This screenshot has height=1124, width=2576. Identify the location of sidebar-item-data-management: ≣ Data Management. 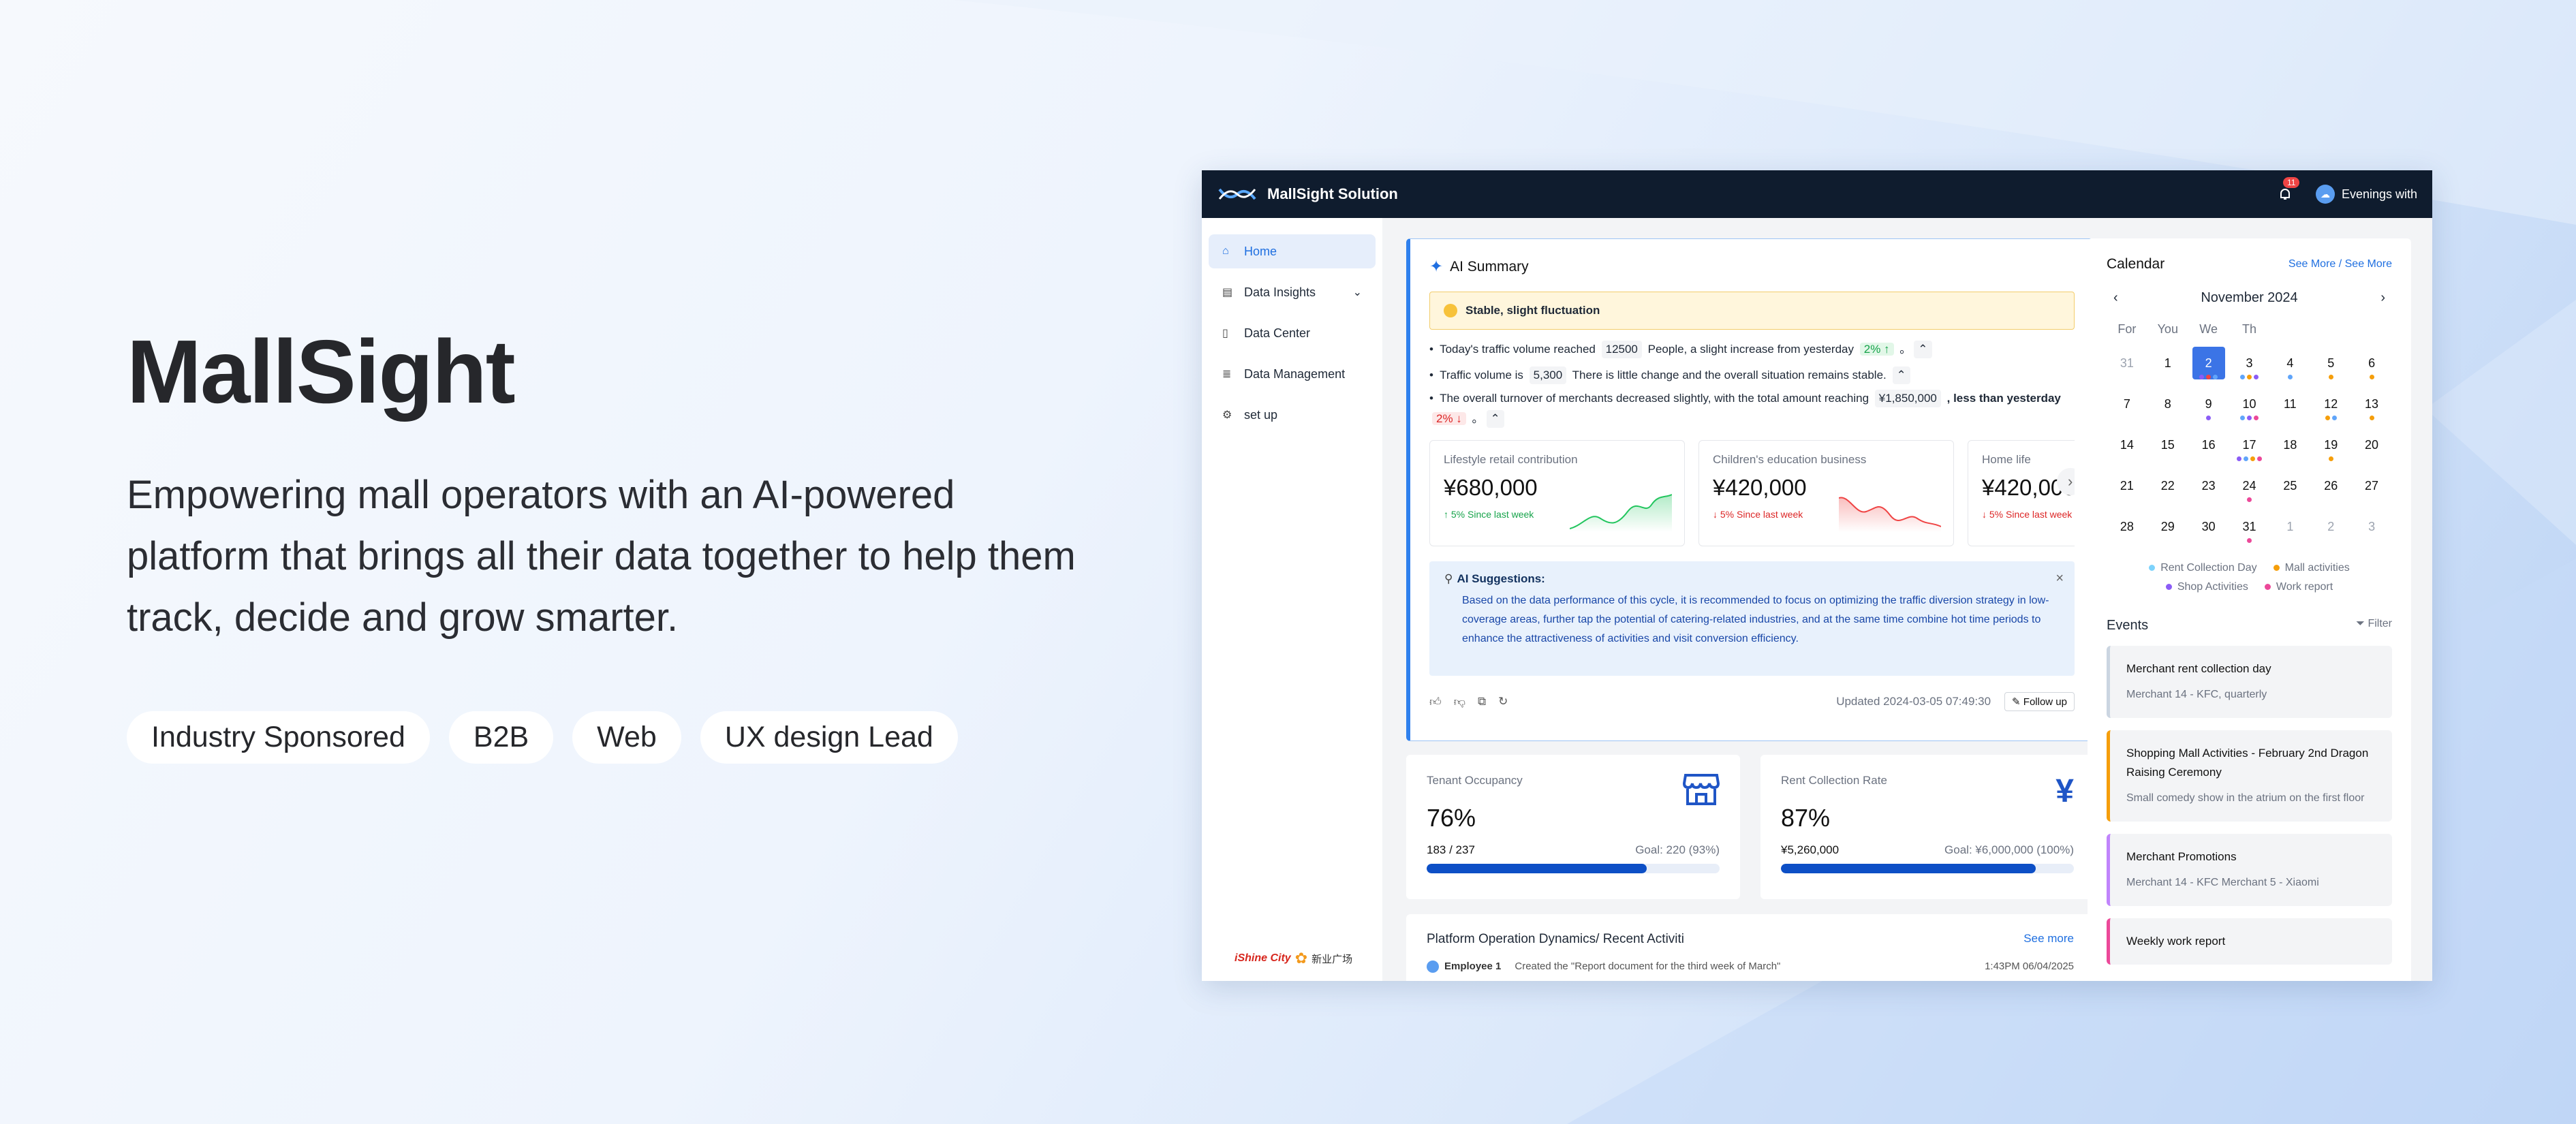
(1292, 374).